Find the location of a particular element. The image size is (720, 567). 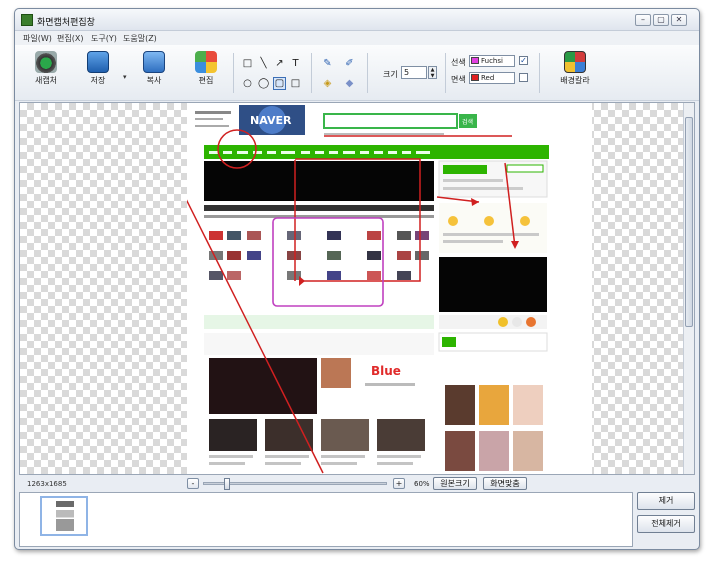

fuchsia-swatch is located at coordinates (475, 60).